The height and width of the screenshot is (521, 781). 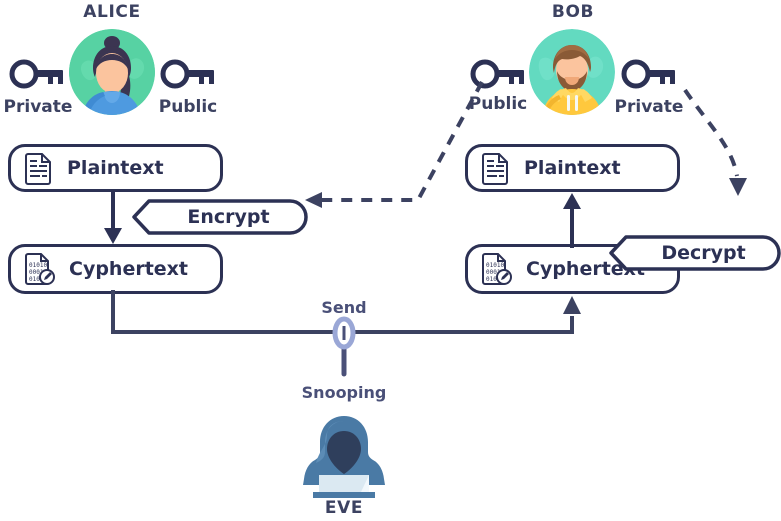 I want to click on encrypt-action: Encrypt, so click(x=219, y=217).